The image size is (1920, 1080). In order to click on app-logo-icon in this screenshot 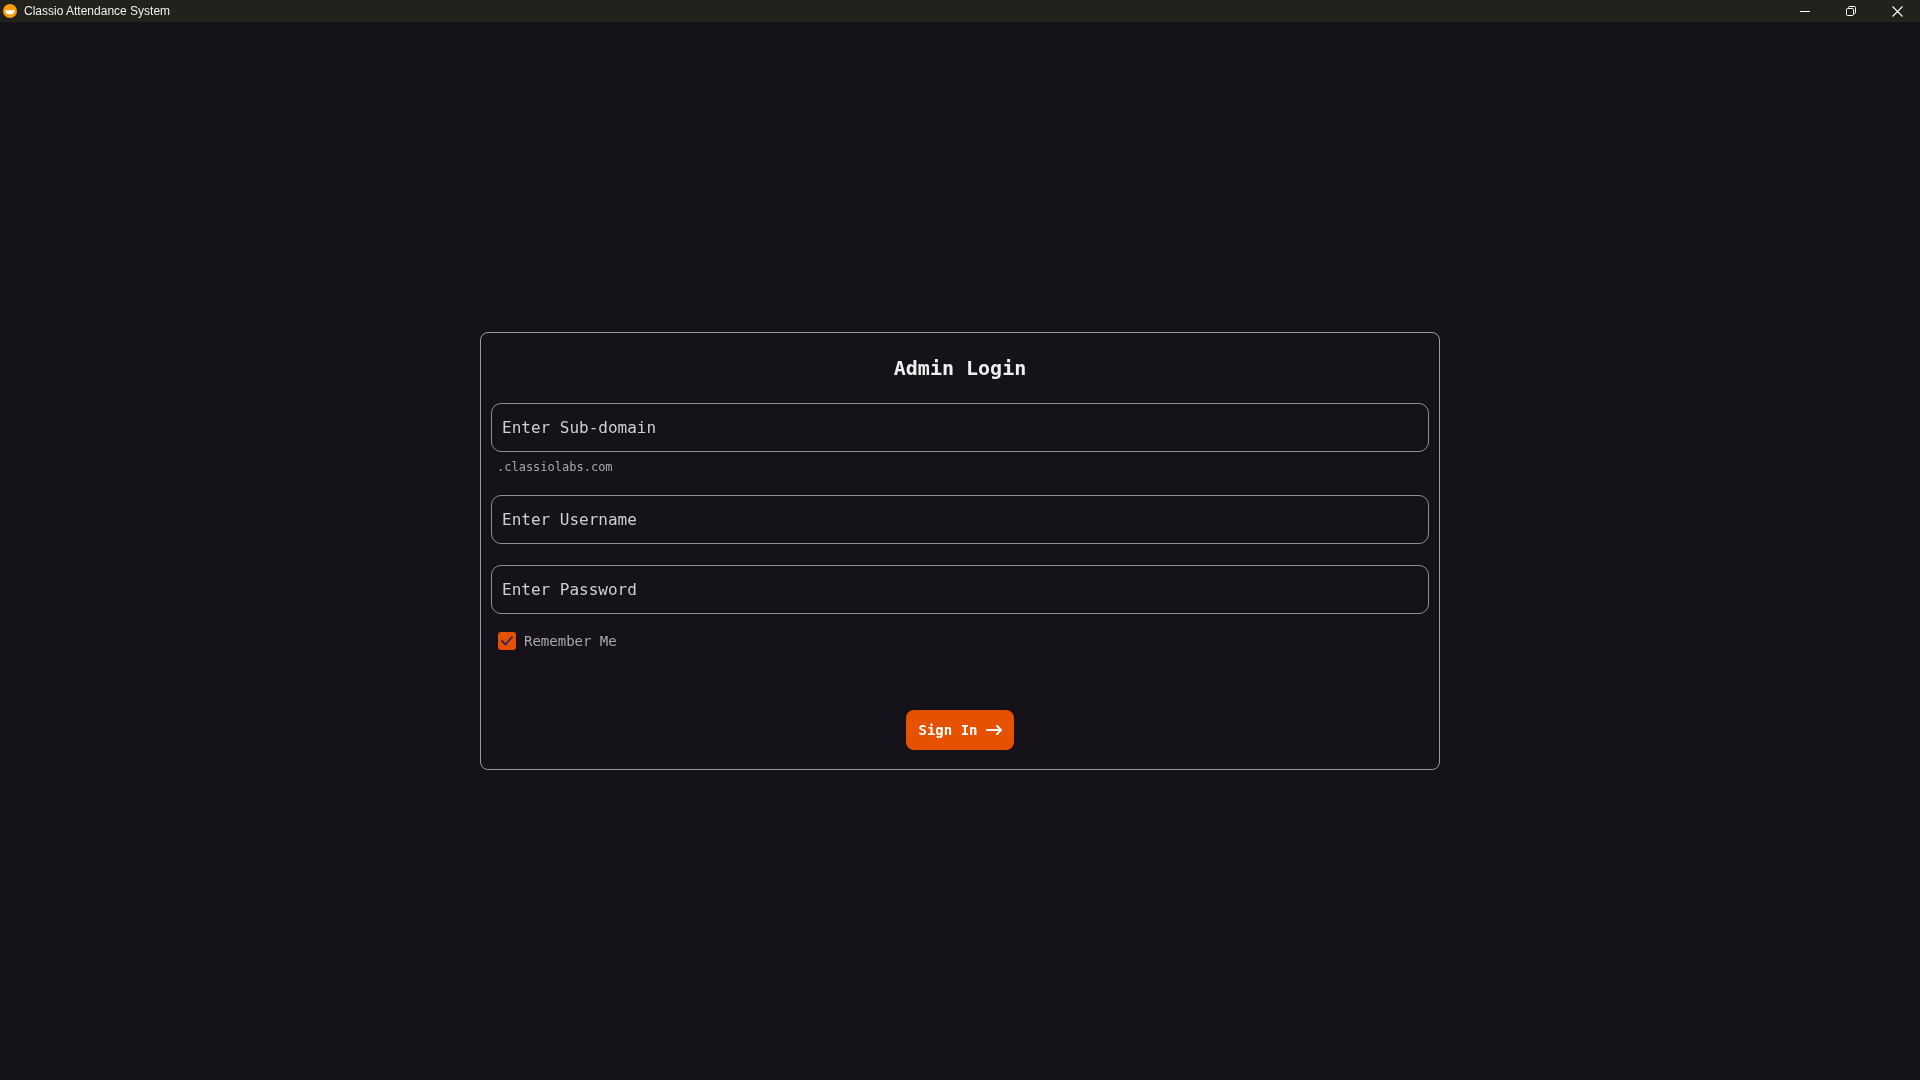, I will do `click(10, 11)`.